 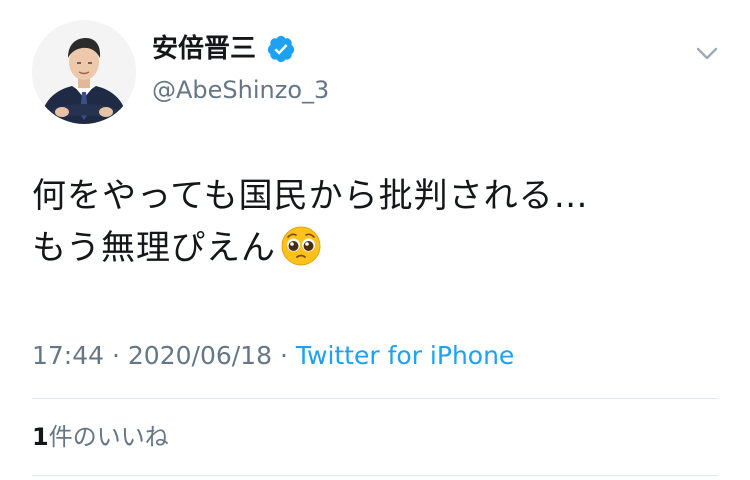 What do you see at coordinates (405, 355) in the screenshot?
I see `tweet-source-link: Twitter for iPhone` at bounding box center [405, 355].